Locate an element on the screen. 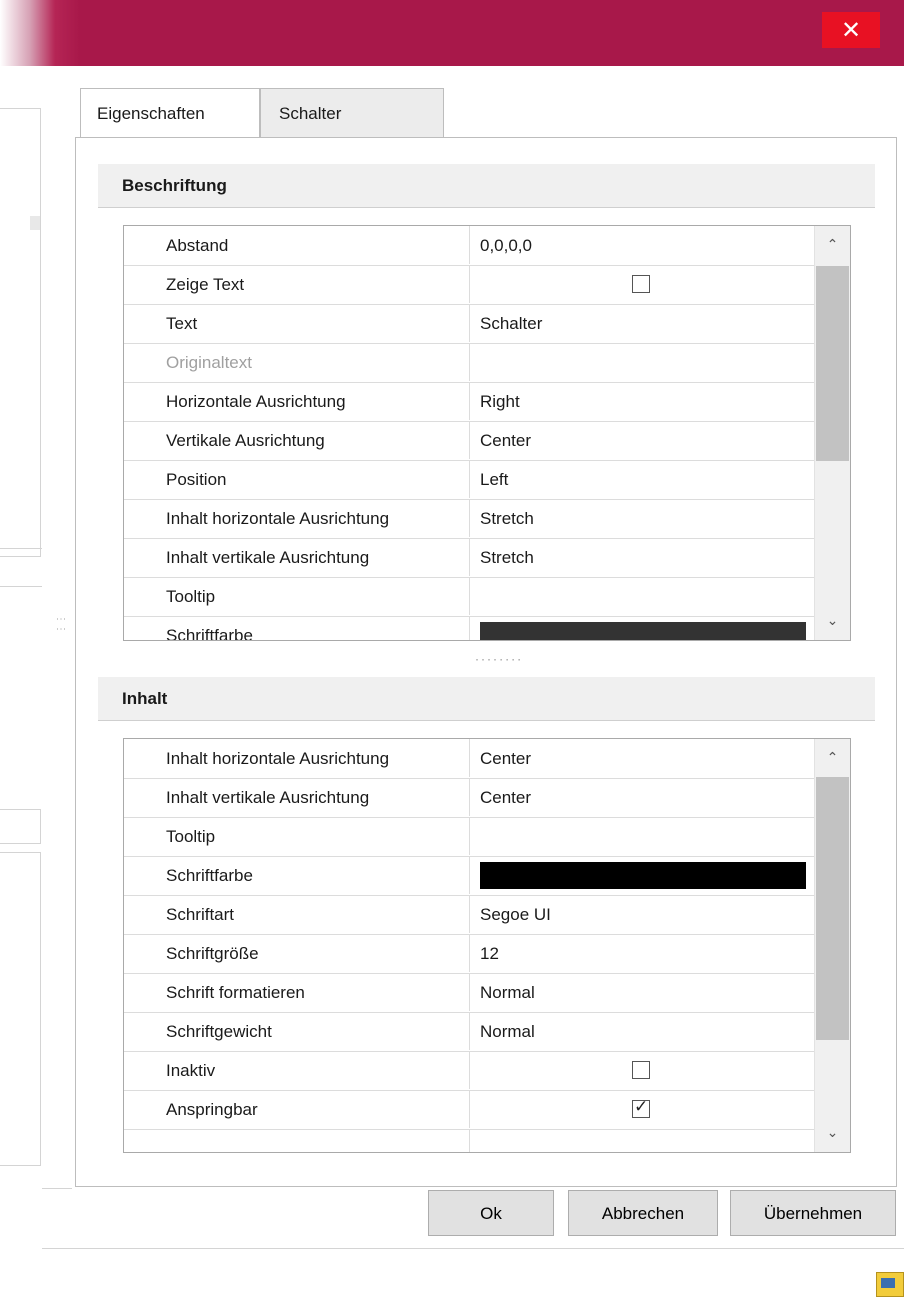 Image resolution: width=904 pixels, height=1297 pixels. resize-grip-icon is located at coordinates (890, 1284).